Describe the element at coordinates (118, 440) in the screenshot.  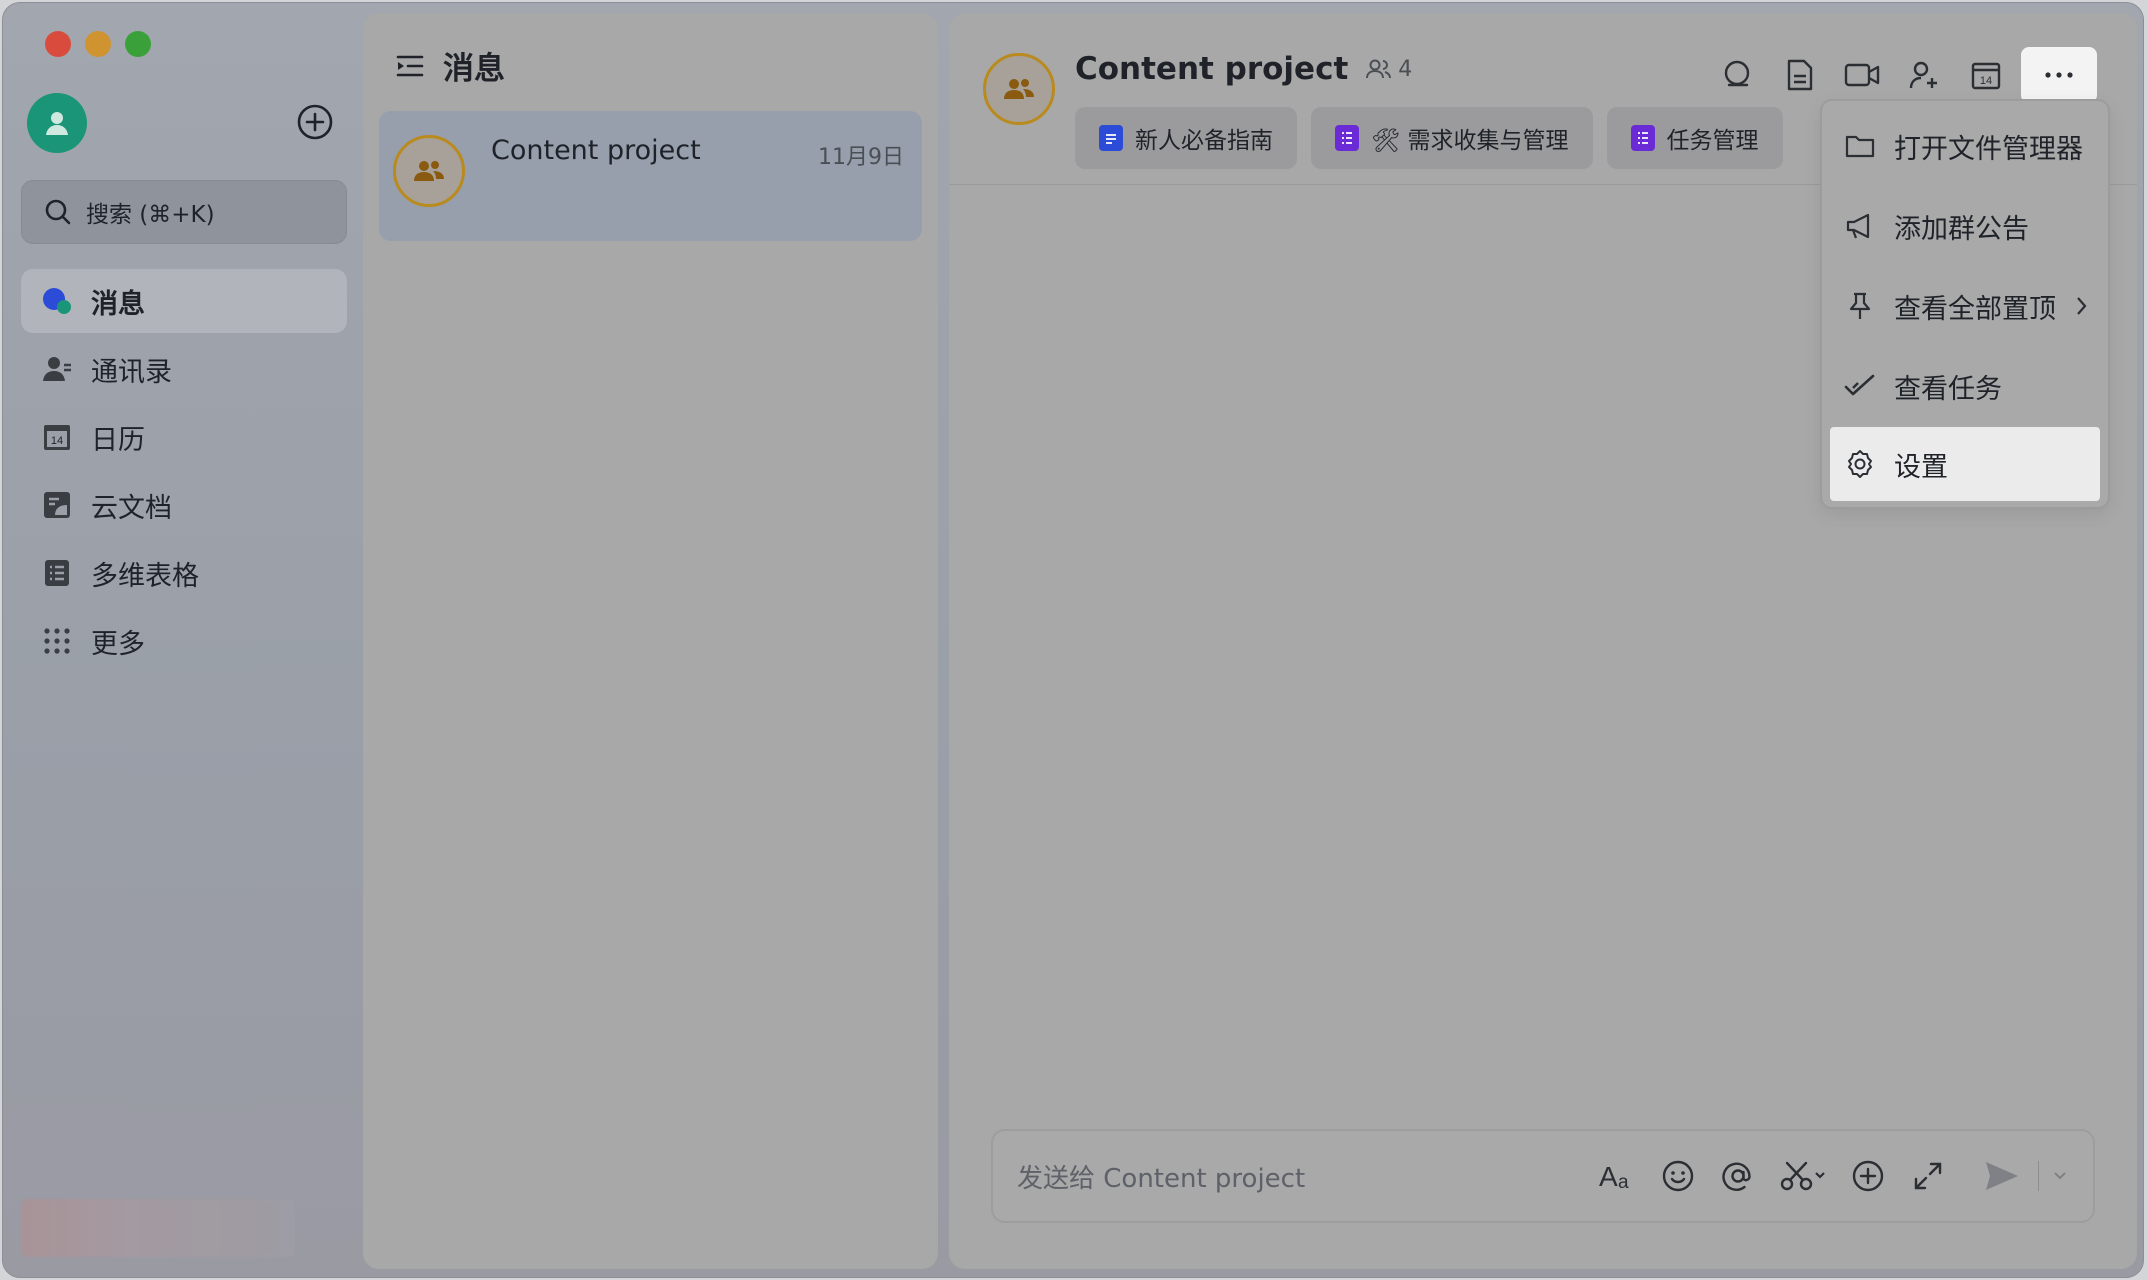
I see `sidebar-item-label: 日历` at that location.